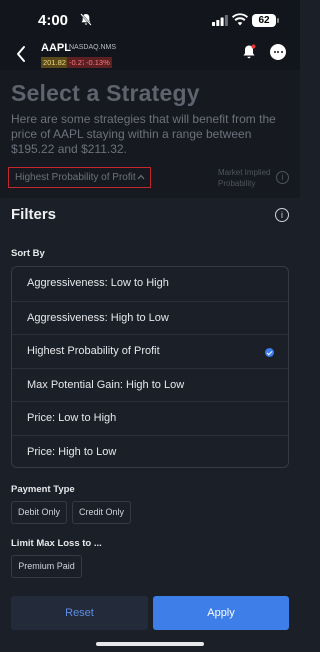 Image resolution: width=320 pixels, height=652 pixels. Describe the element at coordinates (105, 93) in the screenshot. I see `page-title: Select a Strategy` at that location.